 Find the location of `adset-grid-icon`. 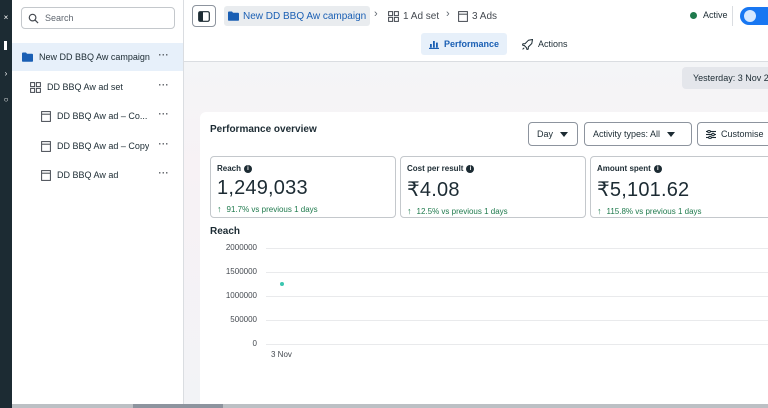

adset-grid-icon is located at coordinates (393, 16).